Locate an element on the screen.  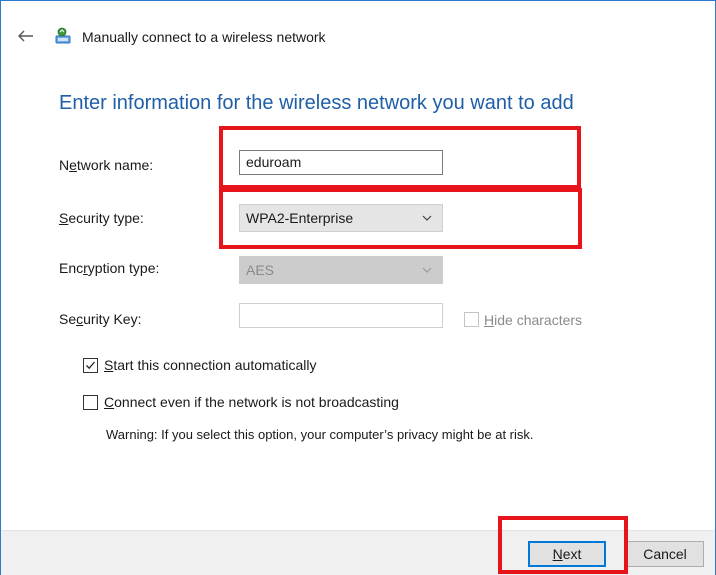
security-type-value: WPA2-Enterprise is located at coordinates (300, 218).